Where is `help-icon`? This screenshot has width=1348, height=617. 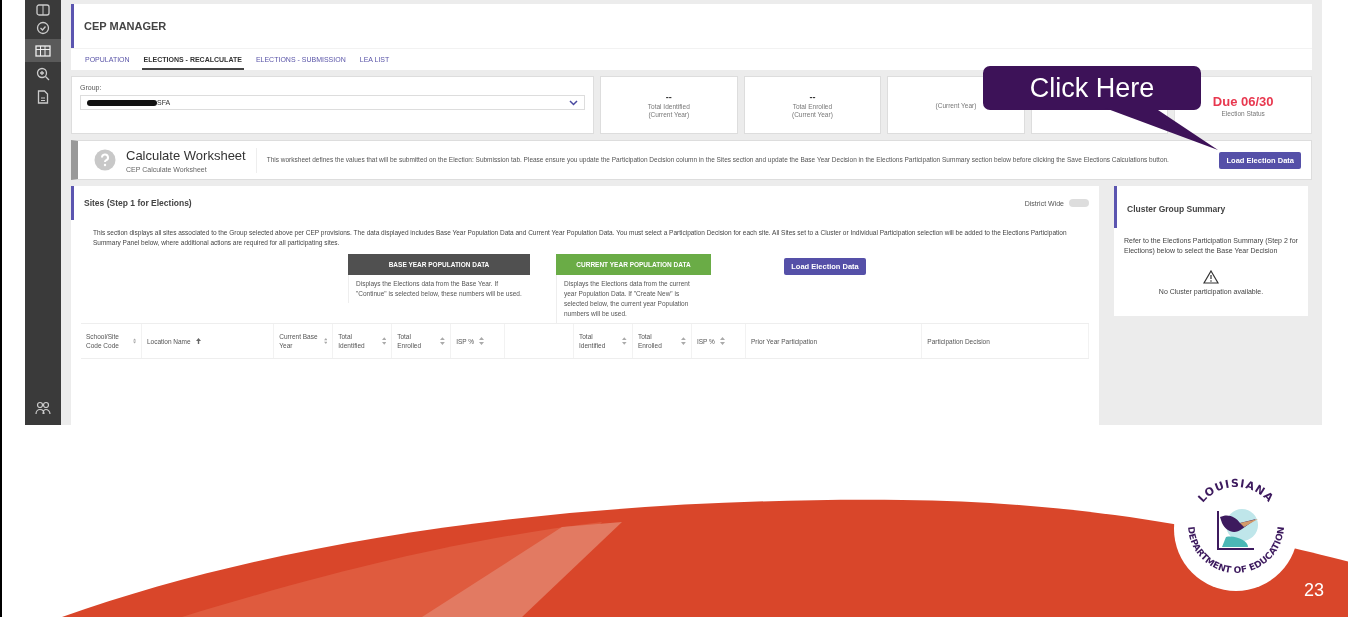
help-icon is located at coordinates (105, 160).